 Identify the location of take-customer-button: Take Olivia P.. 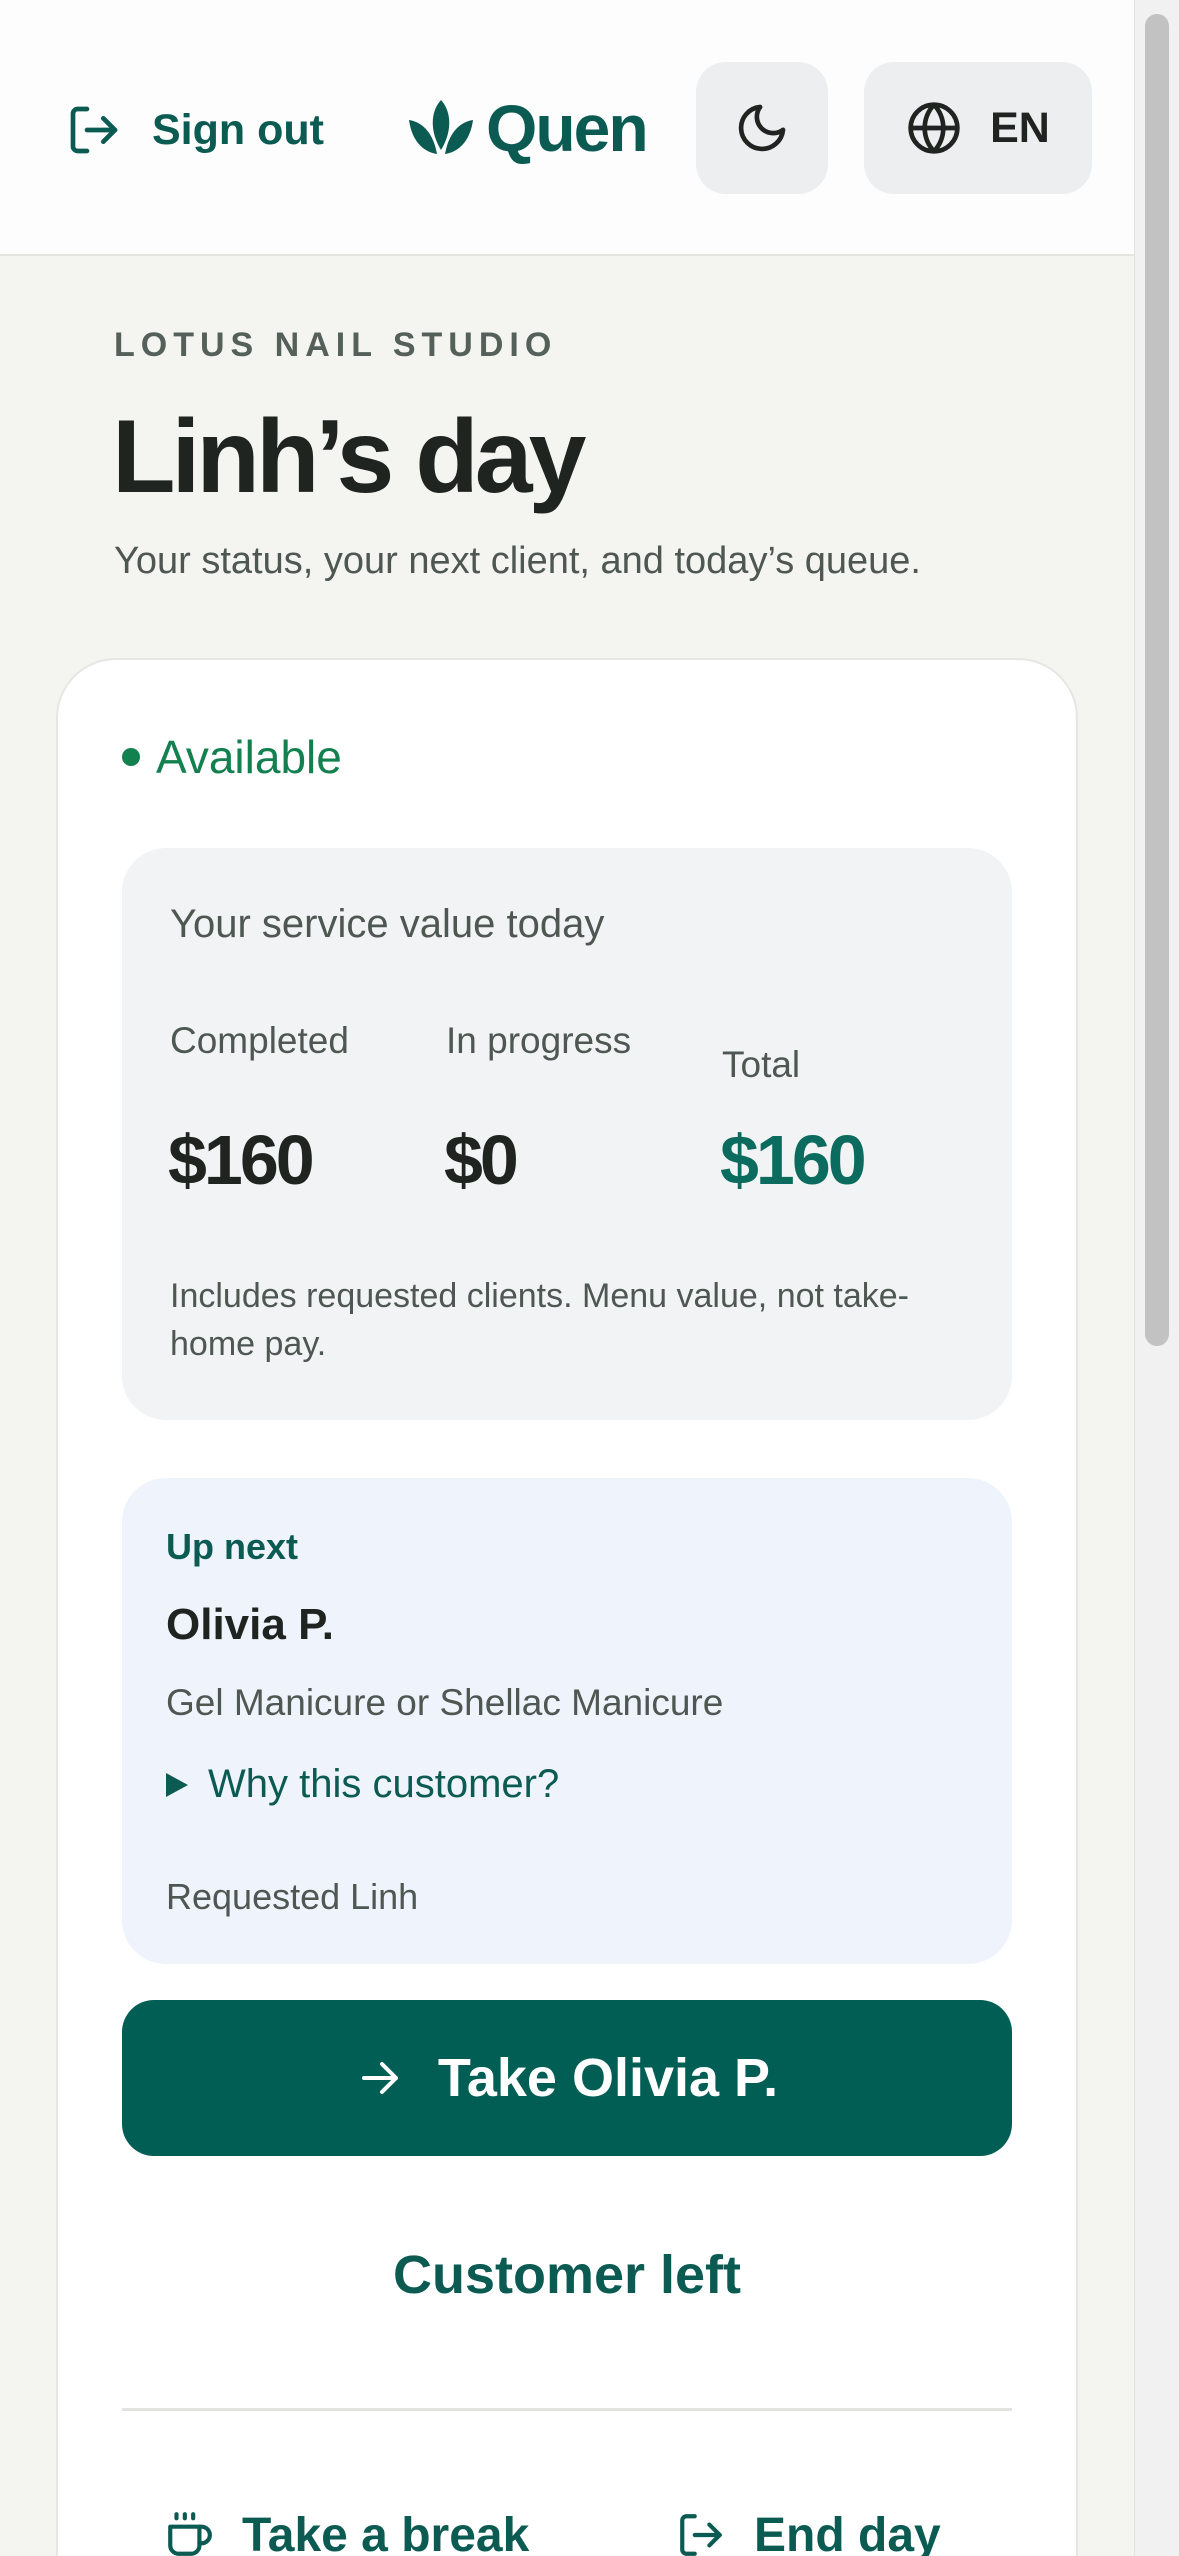
(567, 2078).